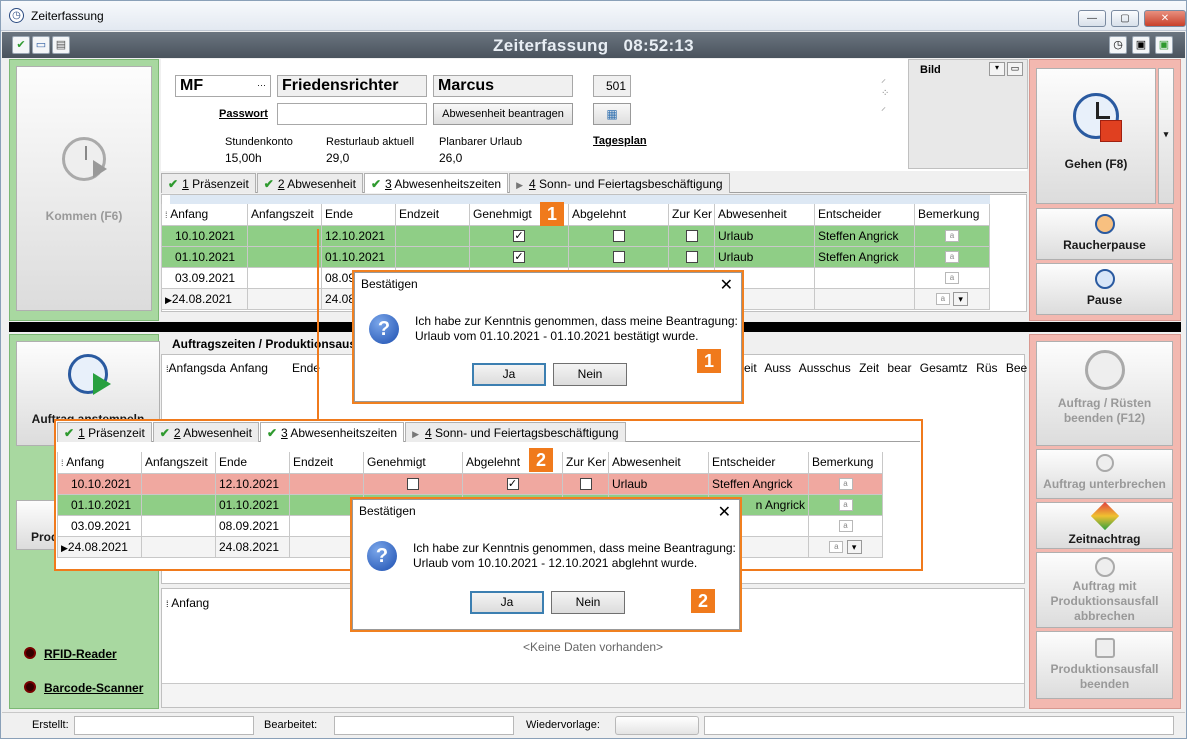 This screenshot has width=1187, height=739. Describe the element at coordinates (512, 484) in the screenshot. I see `abgelehnt-checkbox: ✓` at that location.